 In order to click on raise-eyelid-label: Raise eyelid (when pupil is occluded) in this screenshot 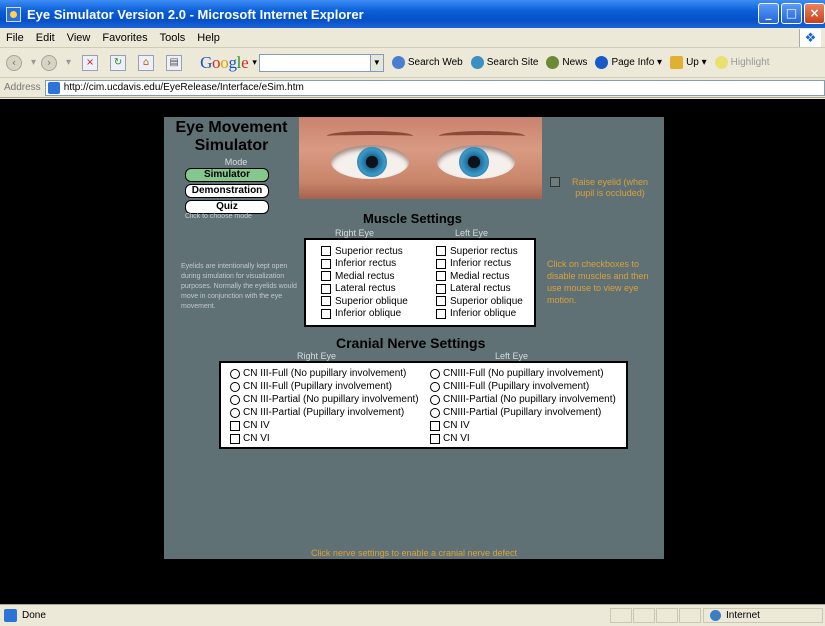, I will do `click(610, 187)`.